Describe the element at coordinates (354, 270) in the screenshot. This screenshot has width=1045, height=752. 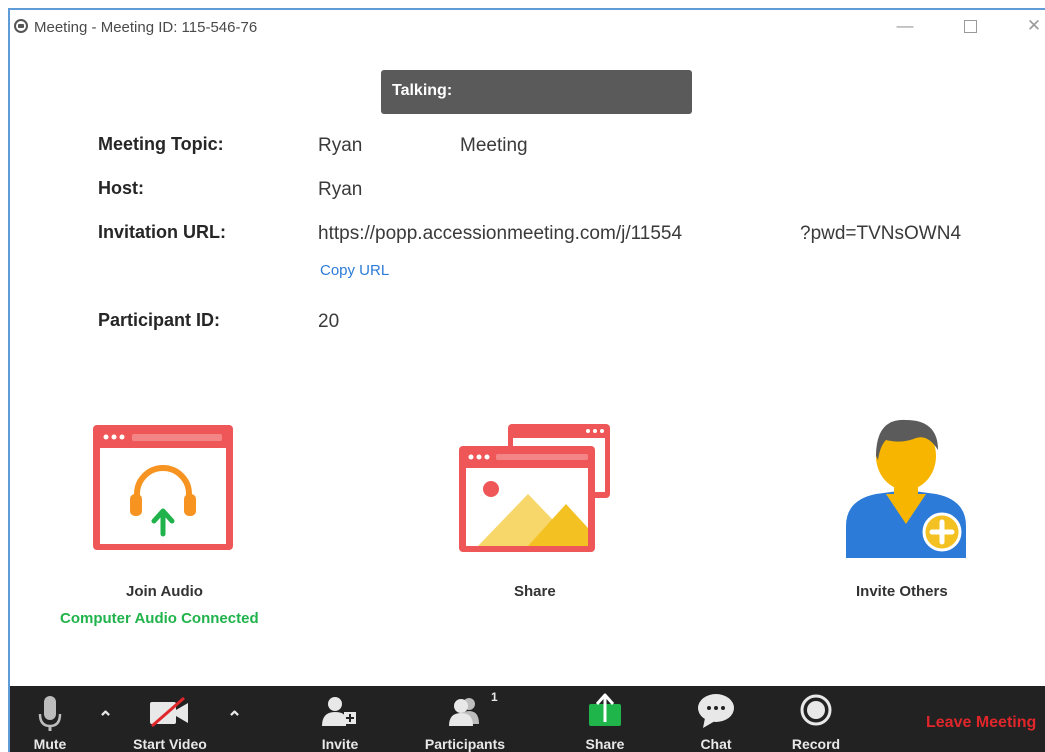
I see `copy-url-link: Copy URL` at that location.